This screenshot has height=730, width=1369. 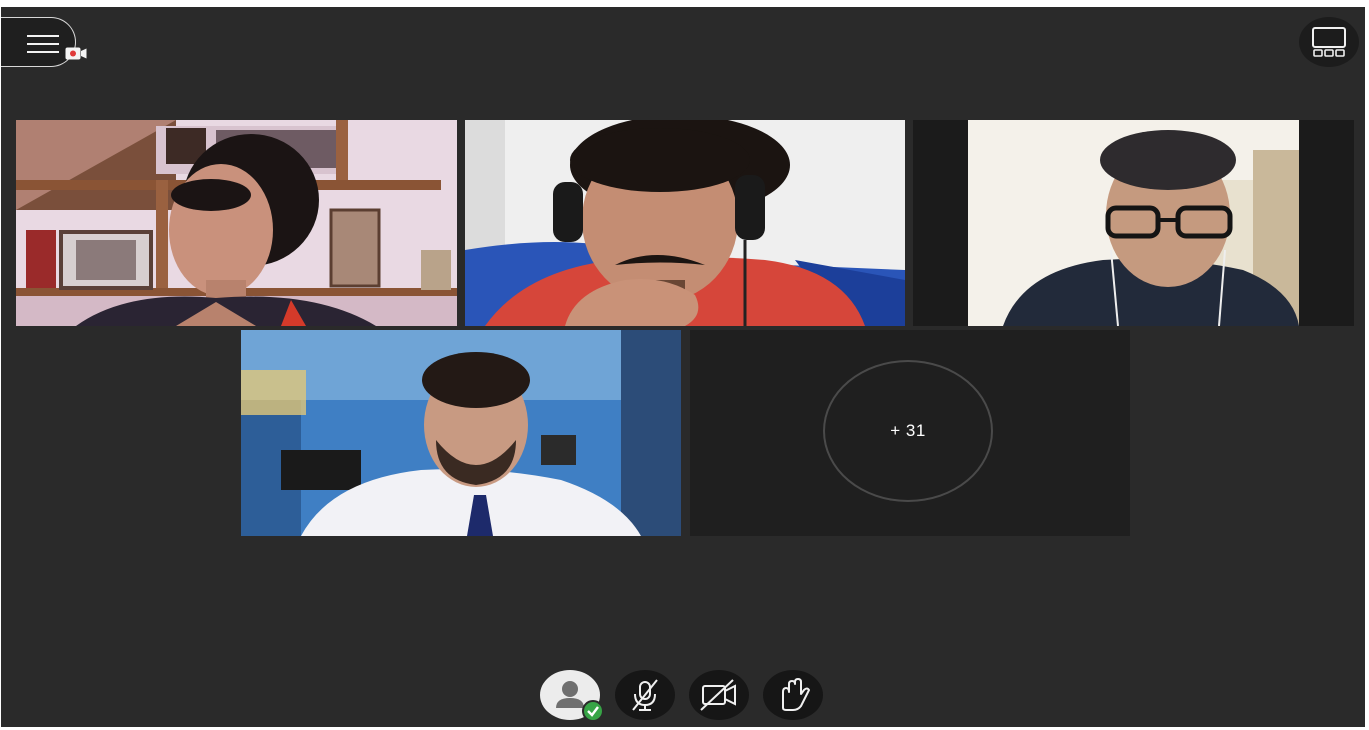 I want to click on camera-button, so click(x=719, y=695).